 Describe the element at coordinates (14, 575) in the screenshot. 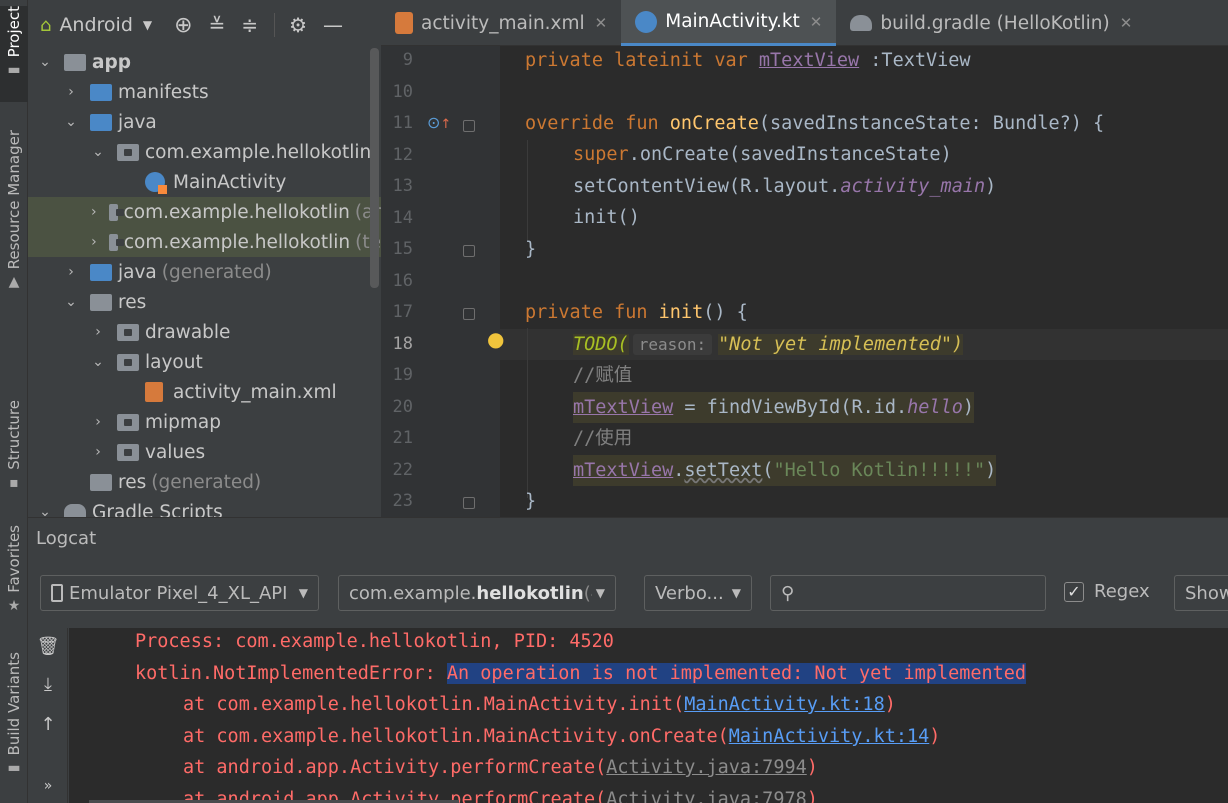

I see `tab-favorites: Favorites ★` at that location.